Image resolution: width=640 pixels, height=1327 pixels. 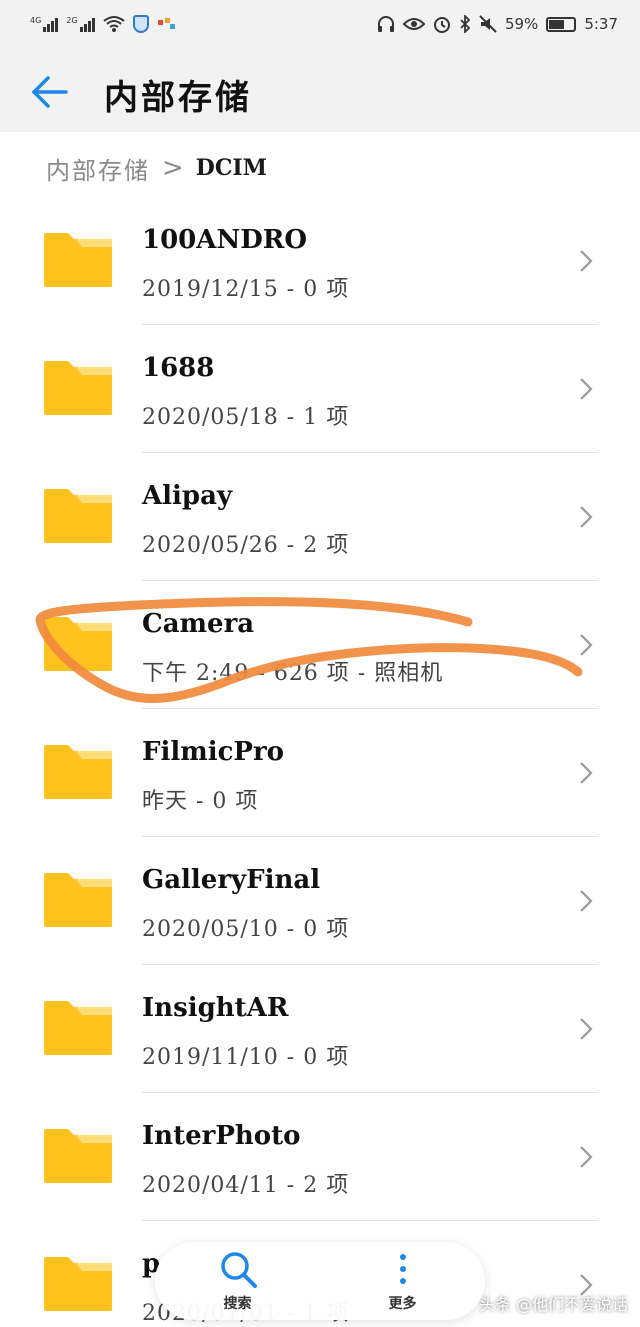 I want to click on bluetooth-icon, so click(x=465, y=24).